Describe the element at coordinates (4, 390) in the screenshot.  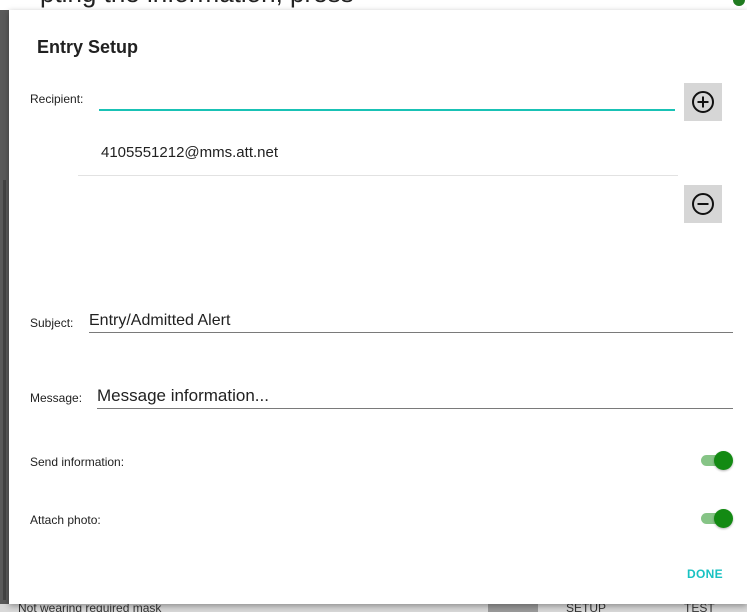
I see `background-left-bar` at that location.